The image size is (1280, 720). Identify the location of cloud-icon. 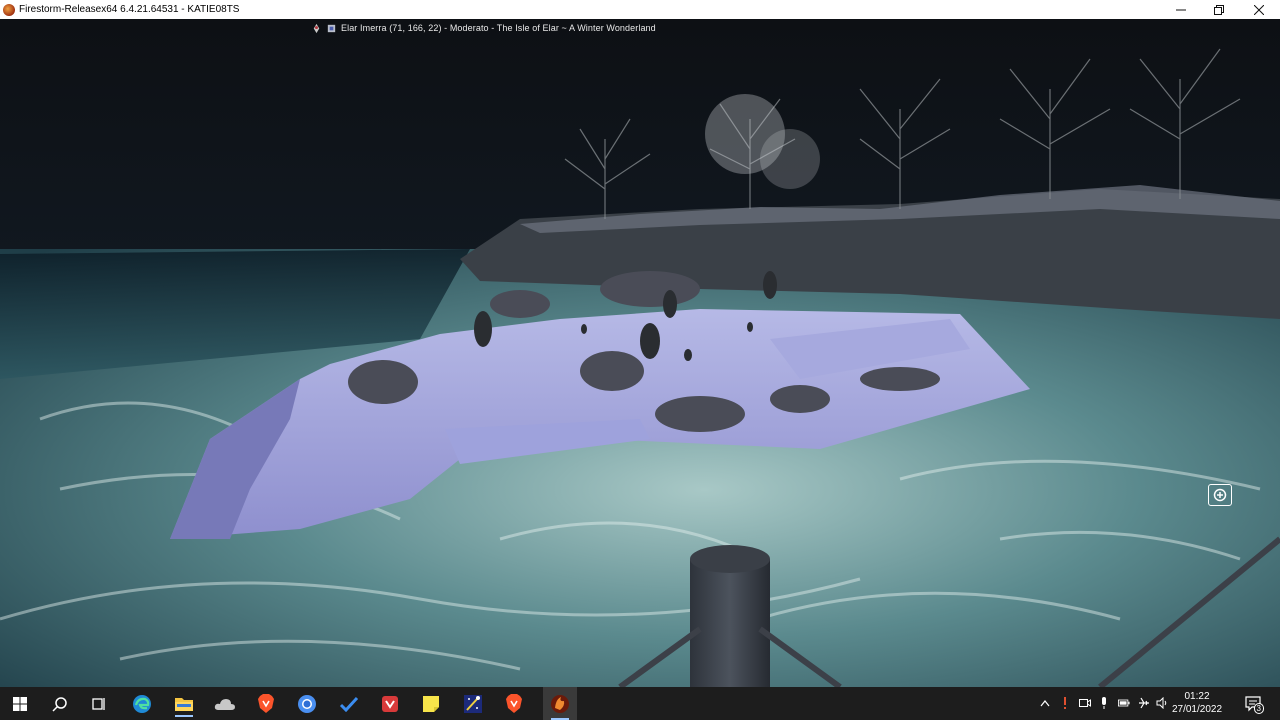
(224, 704).